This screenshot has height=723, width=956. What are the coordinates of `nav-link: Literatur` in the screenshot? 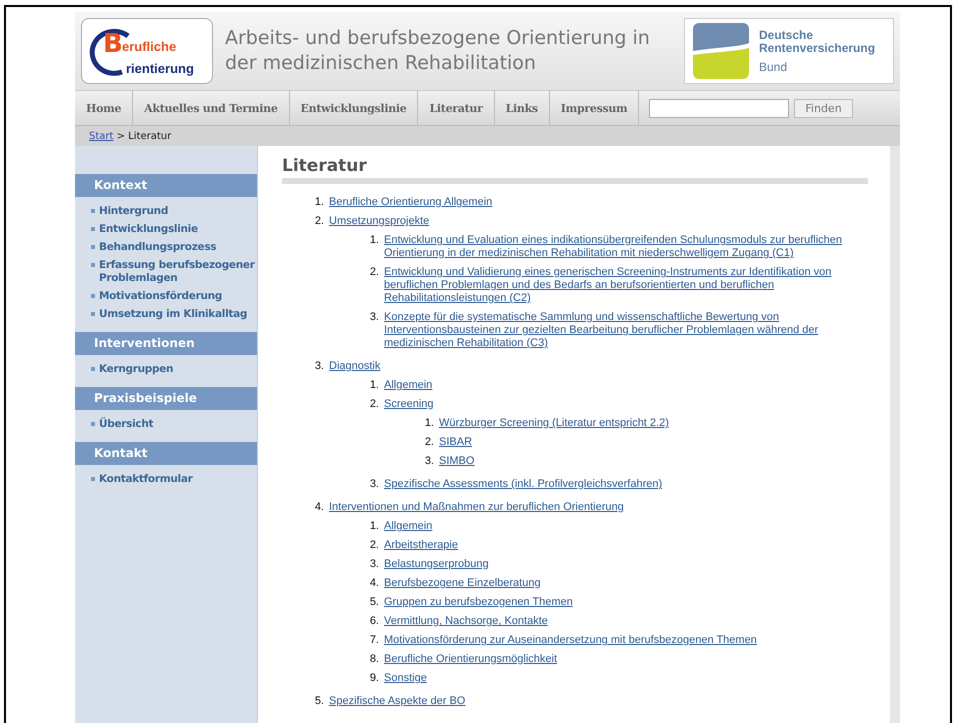 It's located at (456, 108).